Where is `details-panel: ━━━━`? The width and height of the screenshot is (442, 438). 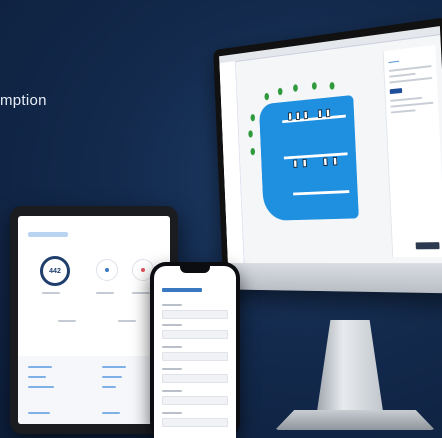
details-panel: ━━━━ is located at coordinates (412, 151).